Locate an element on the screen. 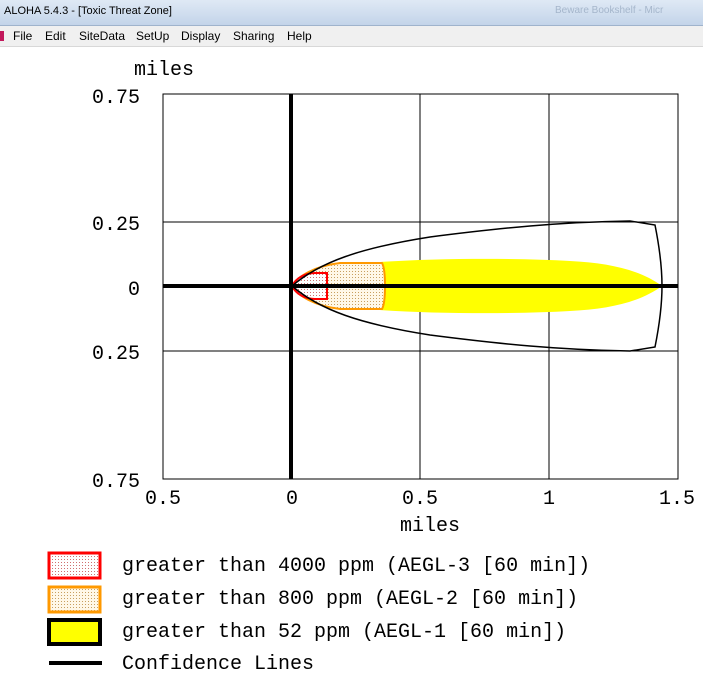 The image size is (703, 680). x-tick-label: 1 is located at coordinates (549, 499).